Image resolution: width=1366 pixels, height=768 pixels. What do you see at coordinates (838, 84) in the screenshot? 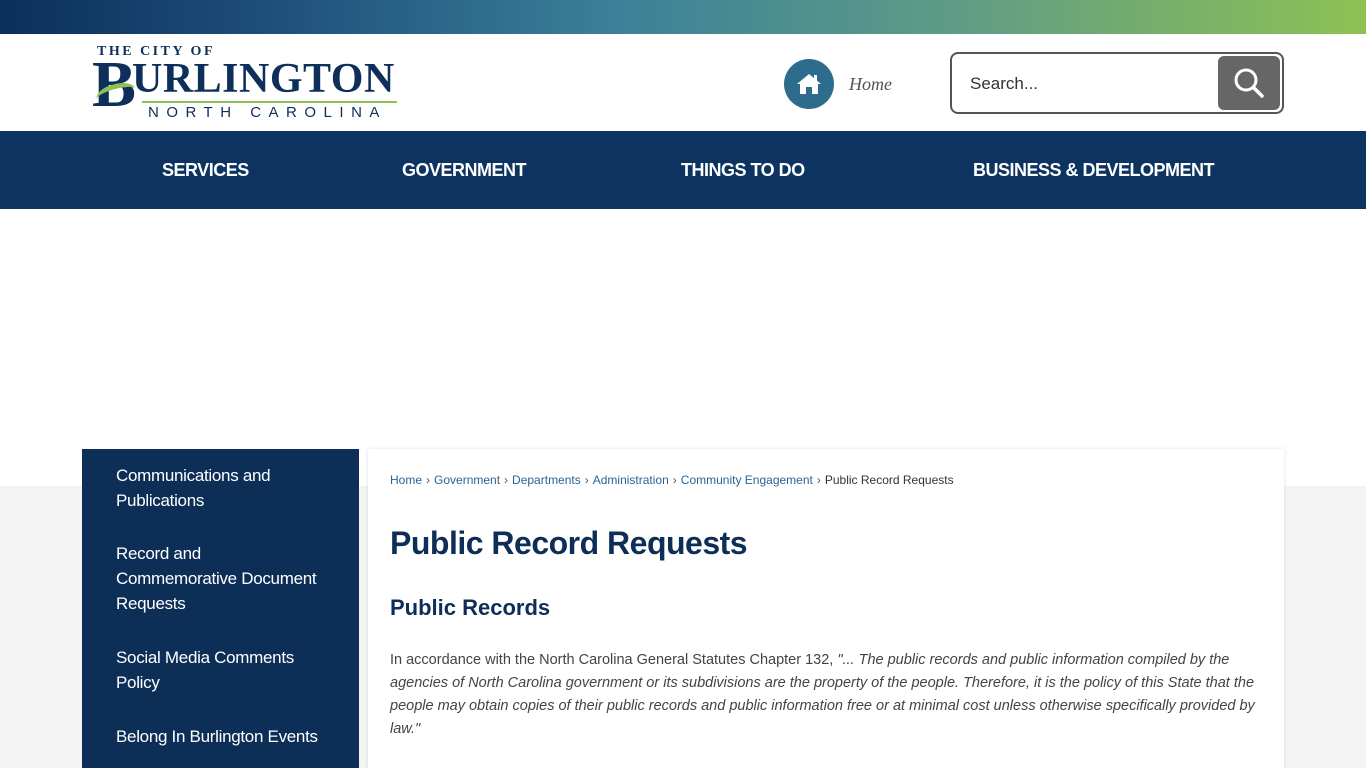
I see `home-link: Home` at bounding box center [838, 84].